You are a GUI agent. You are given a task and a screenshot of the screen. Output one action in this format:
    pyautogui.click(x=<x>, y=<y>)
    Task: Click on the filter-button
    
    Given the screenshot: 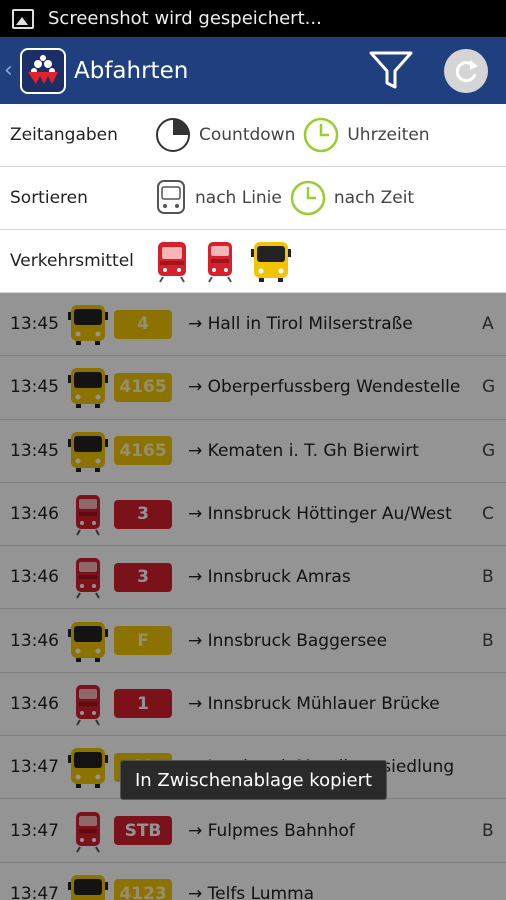 What is the action you would take?
    pyautogui.click(x=391, y=71)
    